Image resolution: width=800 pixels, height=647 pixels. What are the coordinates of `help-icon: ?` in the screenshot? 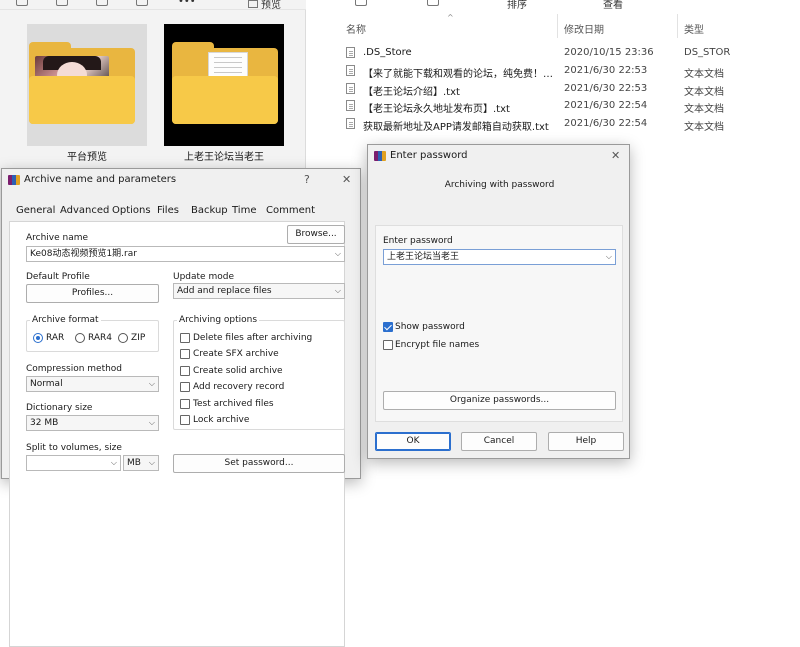 It's located at (307, 179).